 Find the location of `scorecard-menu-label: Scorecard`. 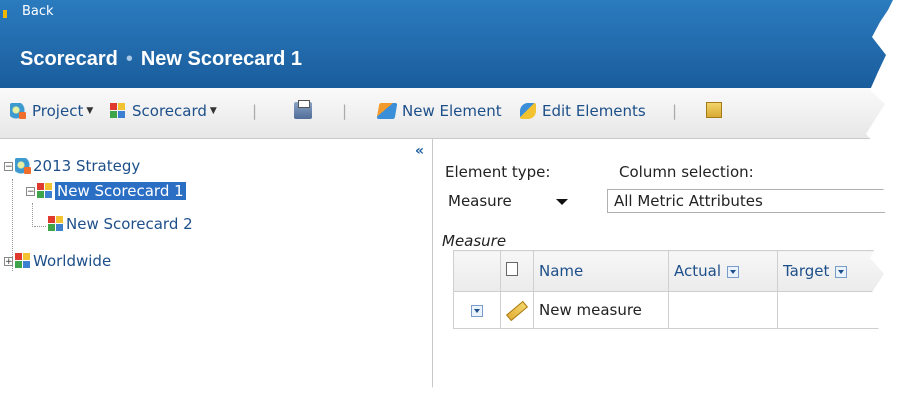

scorecard-menu-label: Scorecard is located at coordinates (169, 111).